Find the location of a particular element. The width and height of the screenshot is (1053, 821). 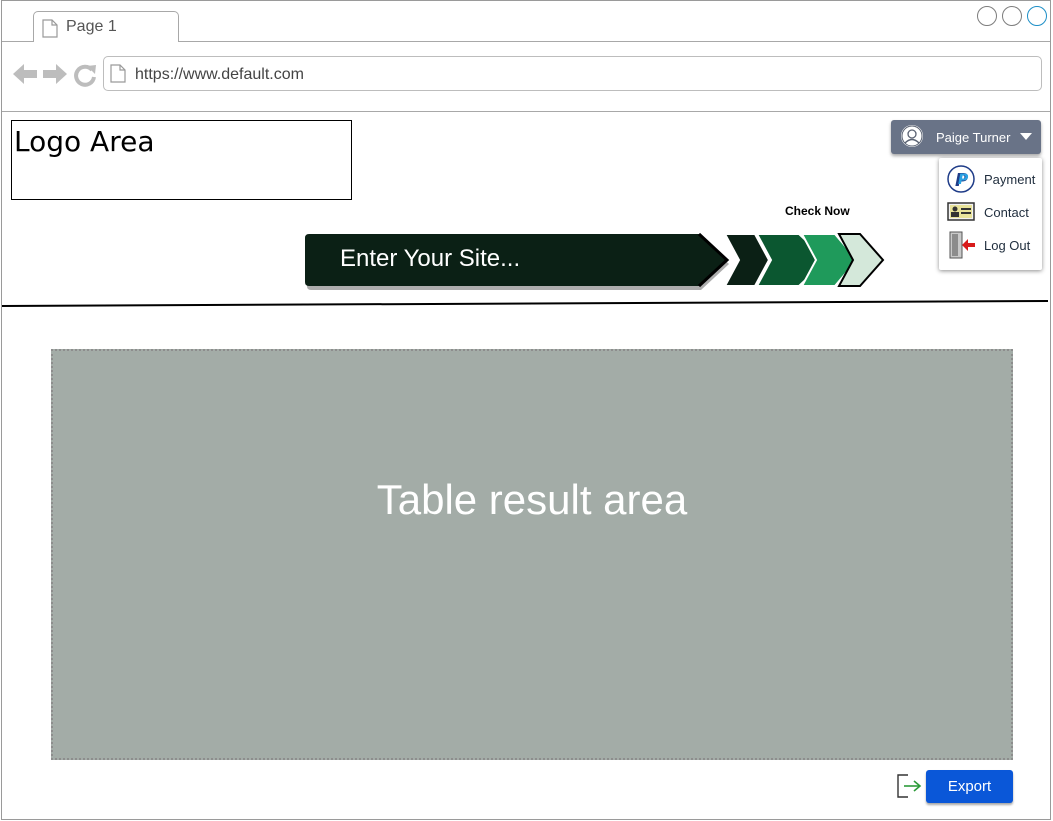

user-menu-button: Paige Turner is located at coordinates (966, 137).